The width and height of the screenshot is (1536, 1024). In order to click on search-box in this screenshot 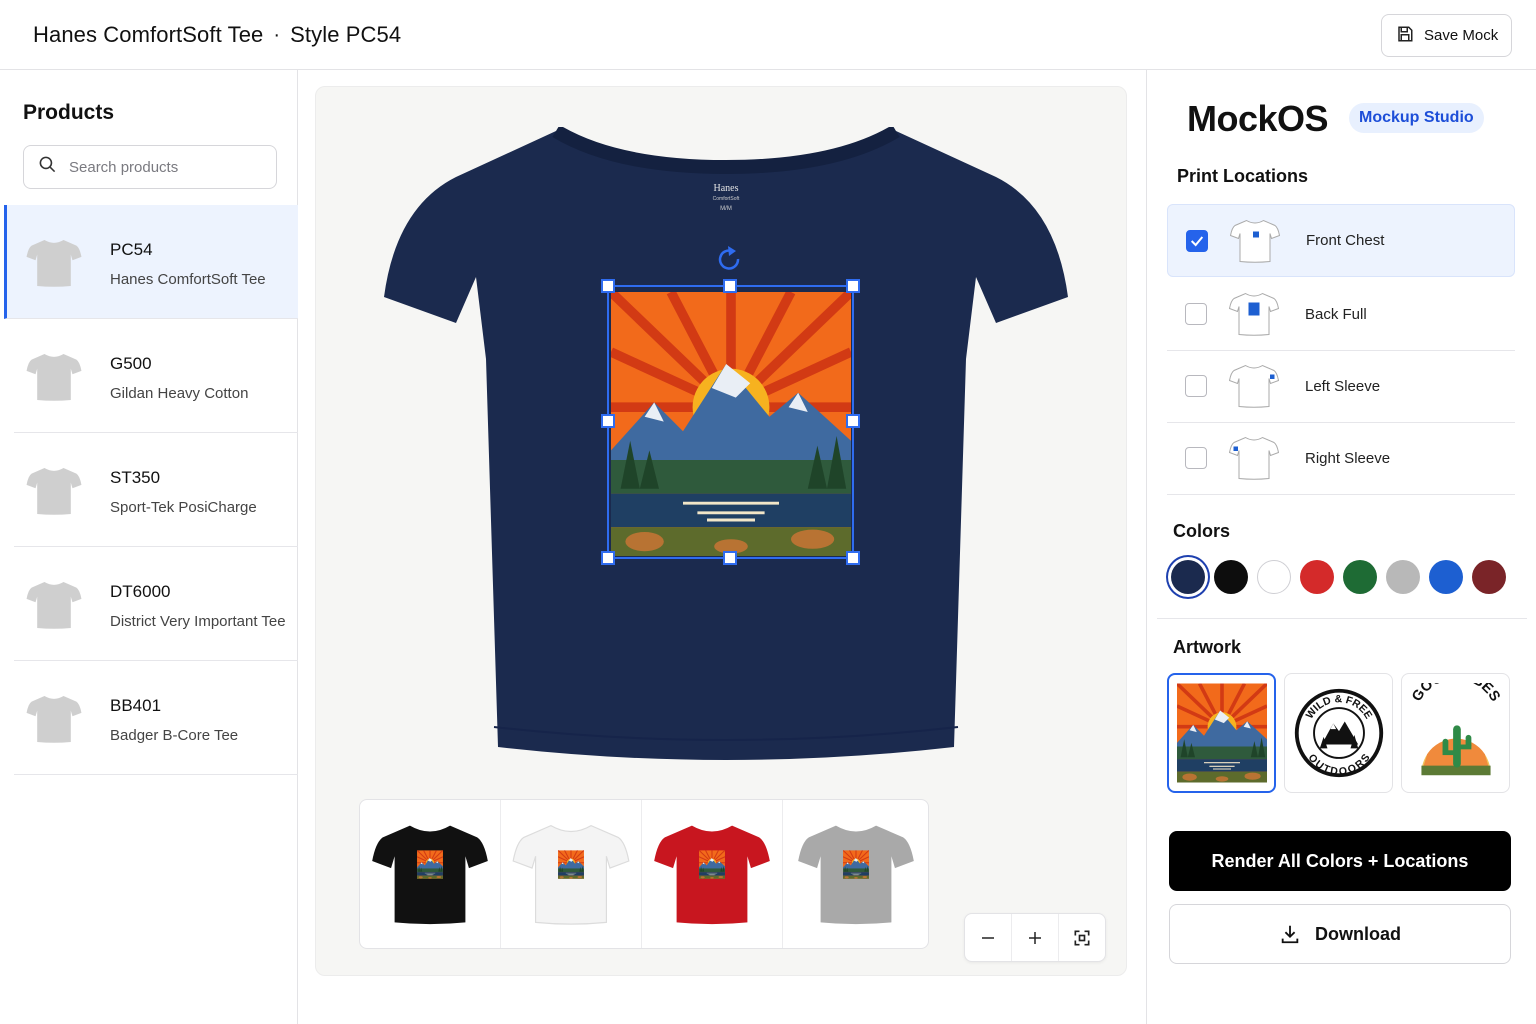, I will do `click(150, 167)`.